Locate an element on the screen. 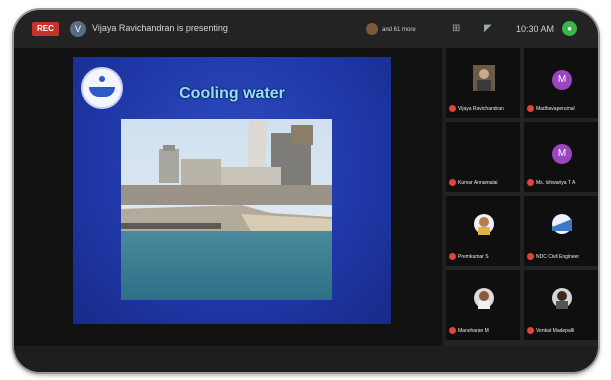 The height and width of the screenshot is (380, 611). participant-name: Kumar Annamalai is located at coordinates (484, 182).